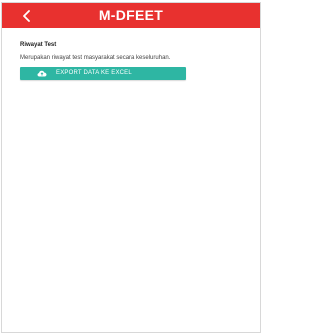  I want to click on app-header: M-DFEET, so click(131, 15).